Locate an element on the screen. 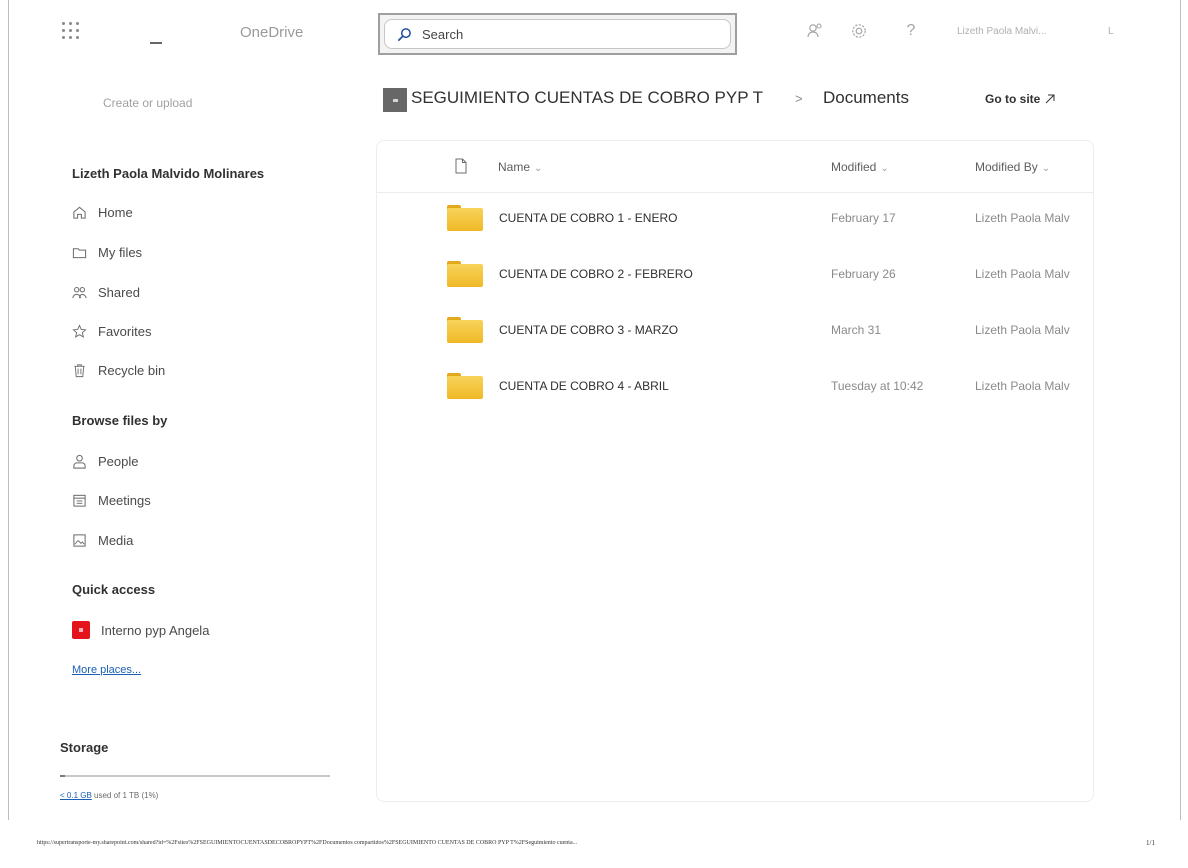 The image size is (1188, 868). column-header-modified: Modified ⌄ is located at coordinates (860, 167).